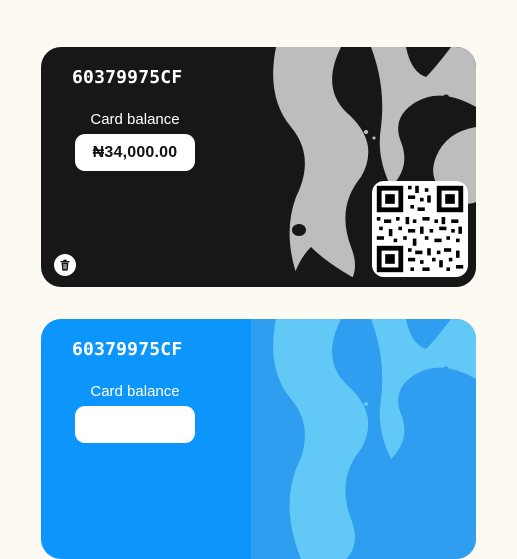  I want to click on delete-card-button, so click(65, 265).